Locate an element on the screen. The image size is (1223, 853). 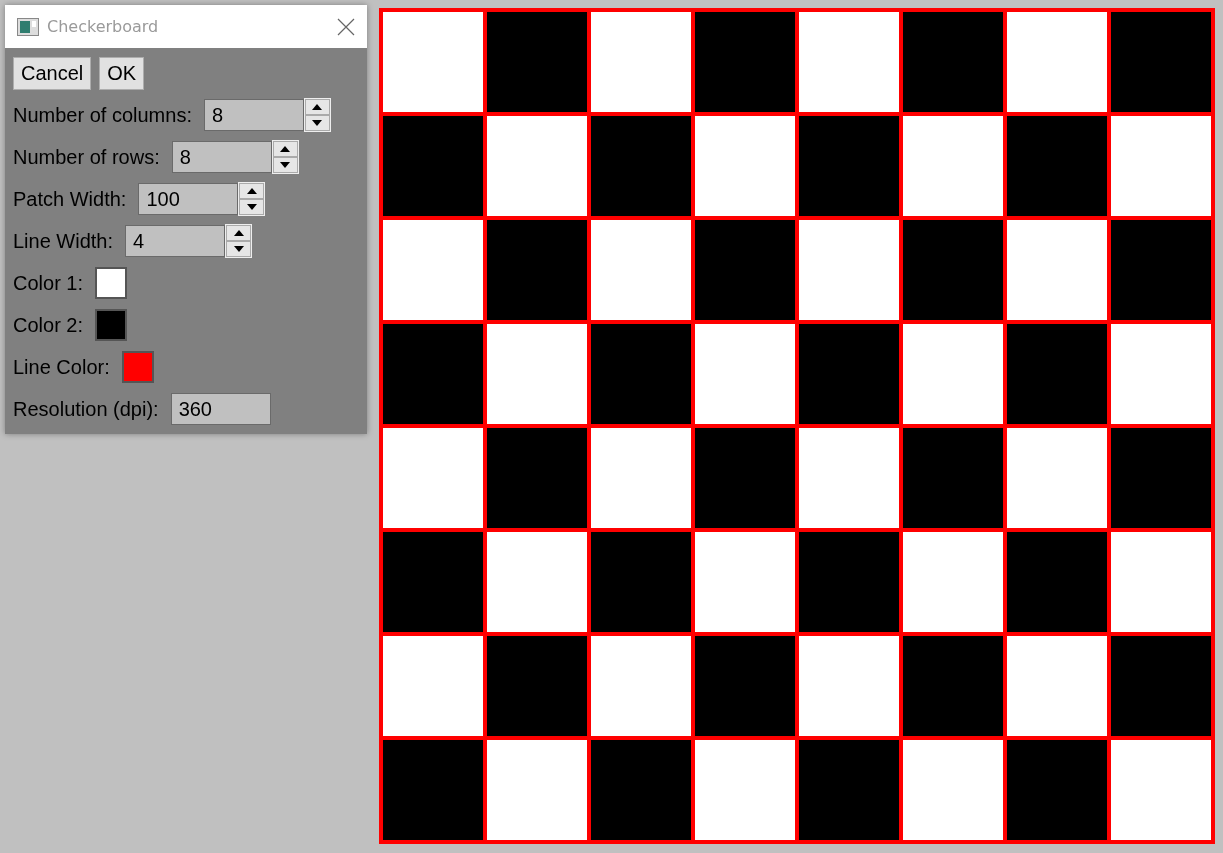
field-label: Line Color: is located at coordinates (61, 367).